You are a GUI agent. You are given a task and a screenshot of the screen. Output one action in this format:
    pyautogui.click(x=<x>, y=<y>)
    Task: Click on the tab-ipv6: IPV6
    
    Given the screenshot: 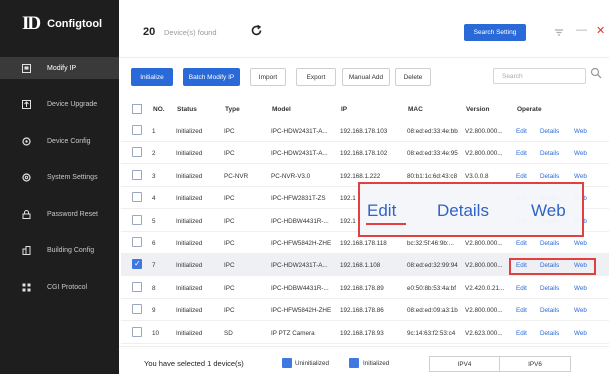 What is the action you would take?
    pyautogui.click(x=535, y=364)
    